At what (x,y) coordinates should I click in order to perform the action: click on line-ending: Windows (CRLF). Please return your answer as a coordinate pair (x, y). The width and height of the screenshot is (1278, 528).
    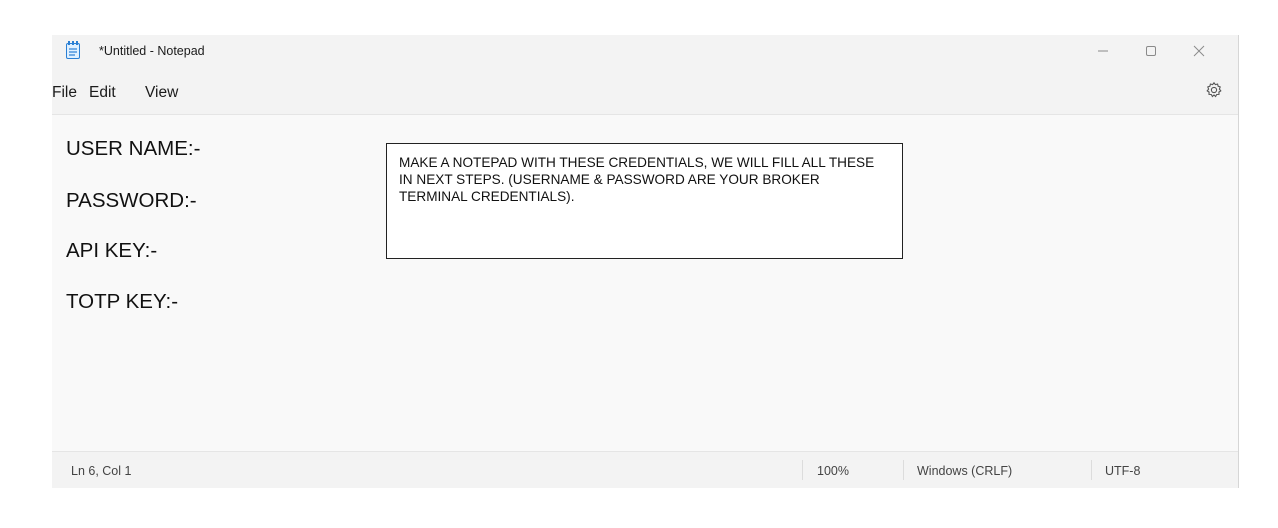
    Looking at the image, I should click on (964, 471).